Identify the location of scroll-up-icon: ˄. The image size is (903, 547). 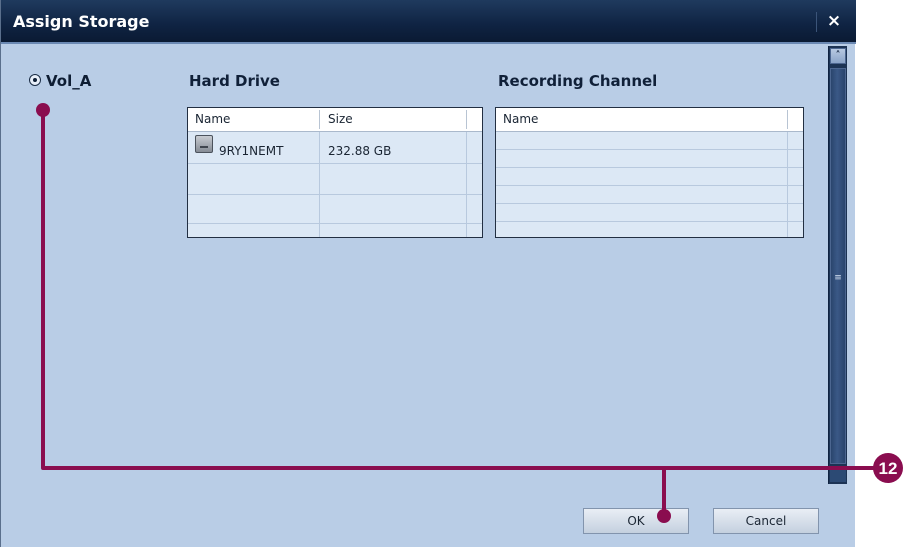
(838, 56).